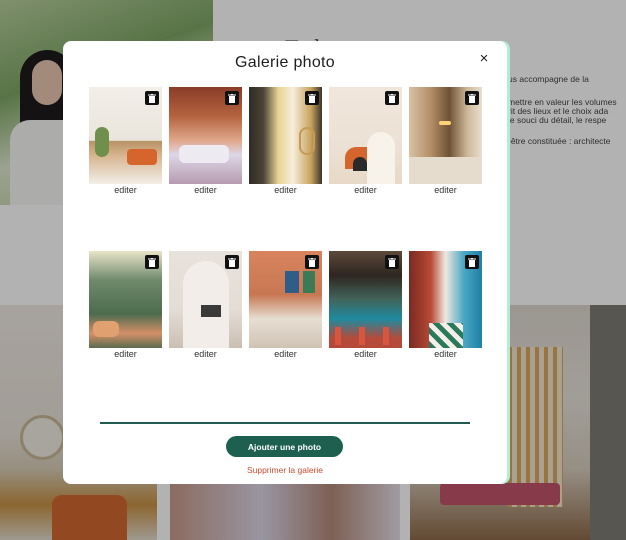 The height and width of the screenshot is (540, 626). Describe the element at coordinates (285, 423) in the screenshot. I see `divider` at that location.